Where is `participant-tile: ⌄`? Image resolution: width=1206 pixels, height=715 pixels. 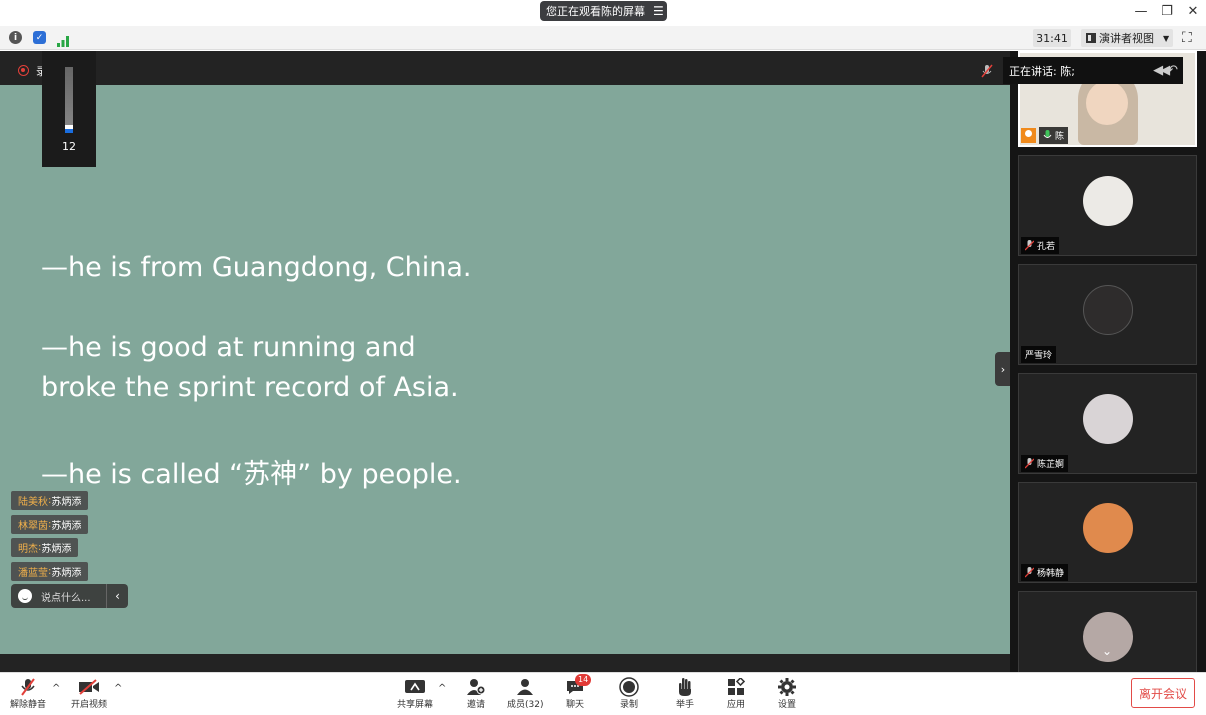
participant-tile: ⌄ is located at coordinates (1107, 631).